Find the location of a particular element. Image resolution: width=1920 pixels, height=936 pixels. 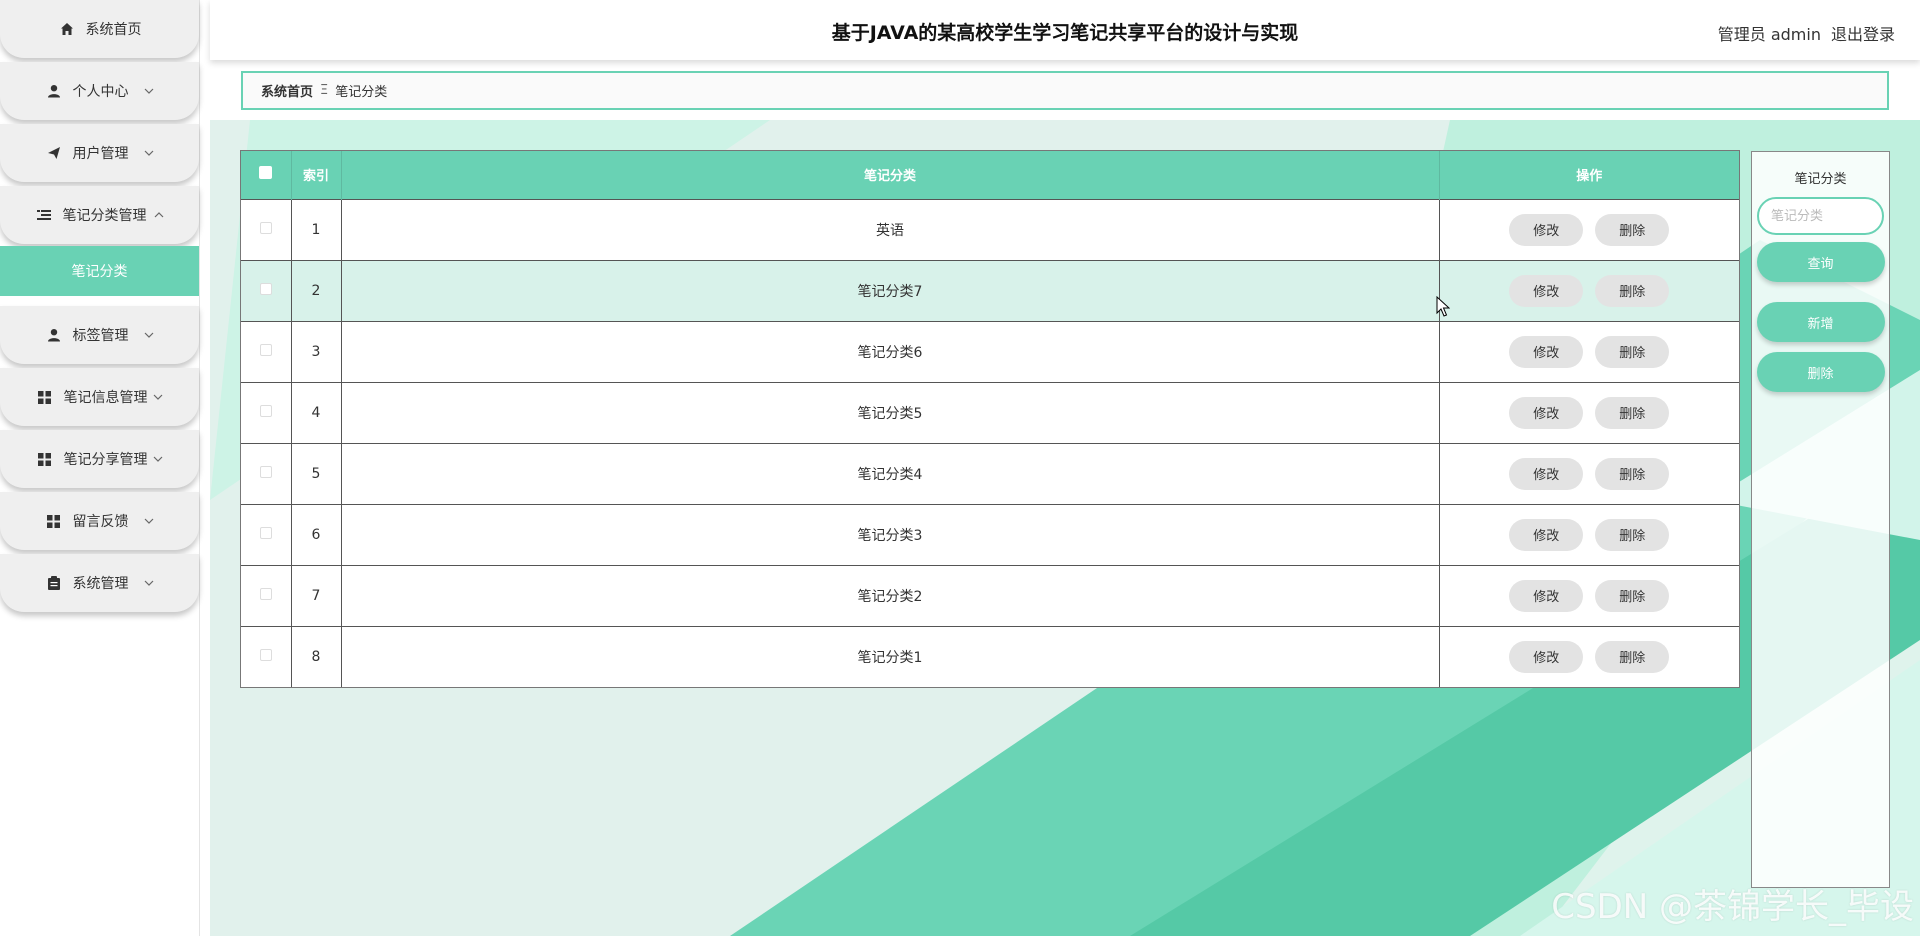

clipboard-icon is located at coordinates (54, 583).